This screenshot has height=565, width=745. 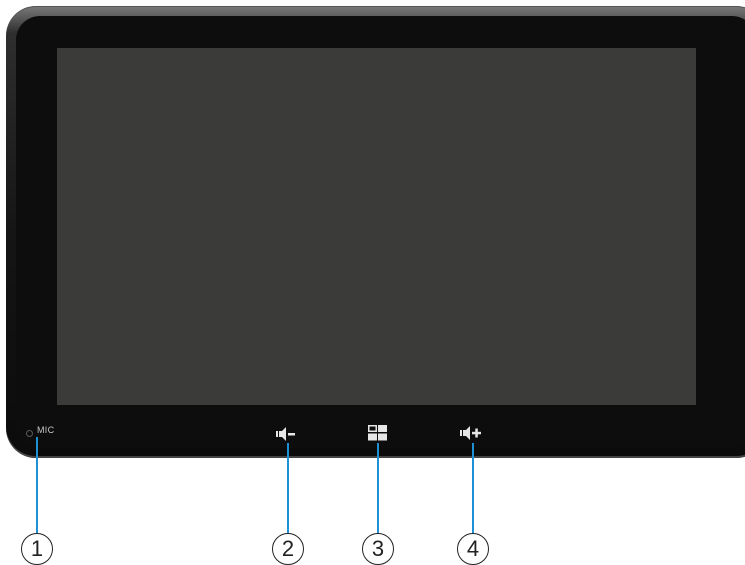 I want to click on home-grid-icon, so click(x=377, y=433).